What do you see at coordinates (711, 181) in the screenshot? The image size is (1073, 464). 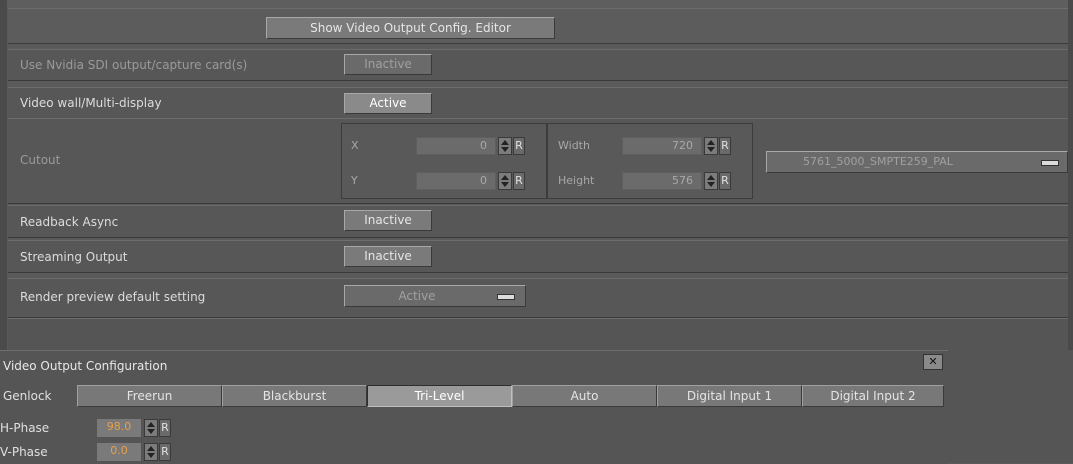 I see `height-spin-arrows-icon` at bounding box center [711, 181].